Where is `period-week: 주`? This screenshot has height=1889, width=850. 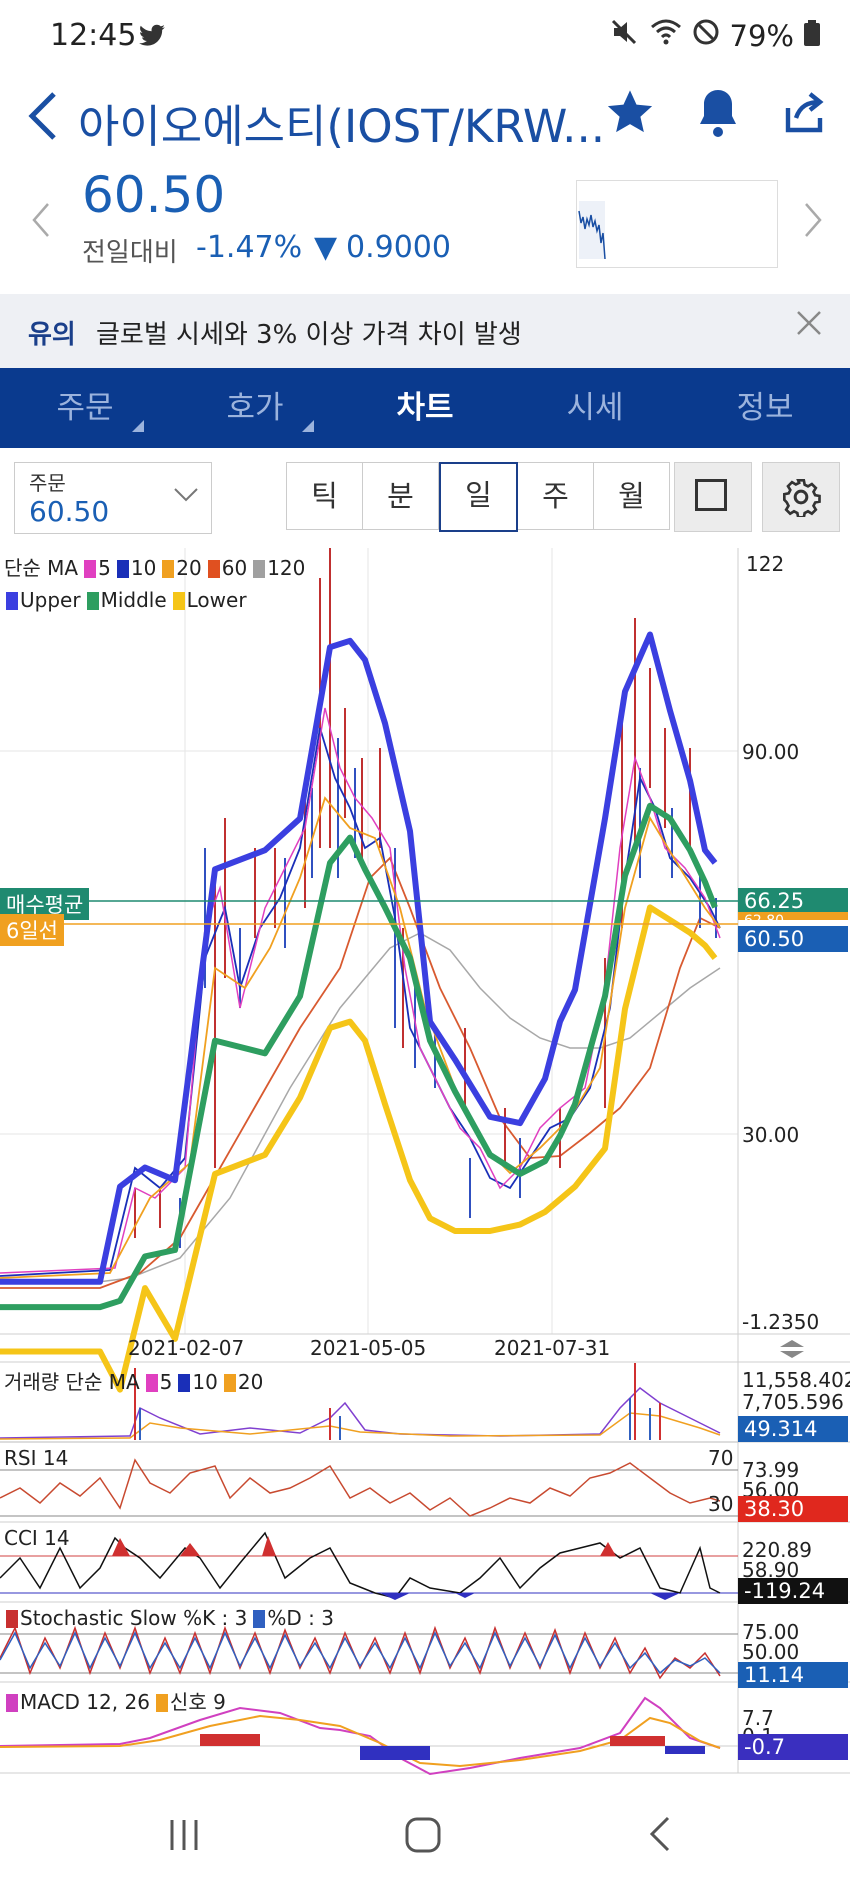 period-week: 주 is located at coordinates (556, 496).